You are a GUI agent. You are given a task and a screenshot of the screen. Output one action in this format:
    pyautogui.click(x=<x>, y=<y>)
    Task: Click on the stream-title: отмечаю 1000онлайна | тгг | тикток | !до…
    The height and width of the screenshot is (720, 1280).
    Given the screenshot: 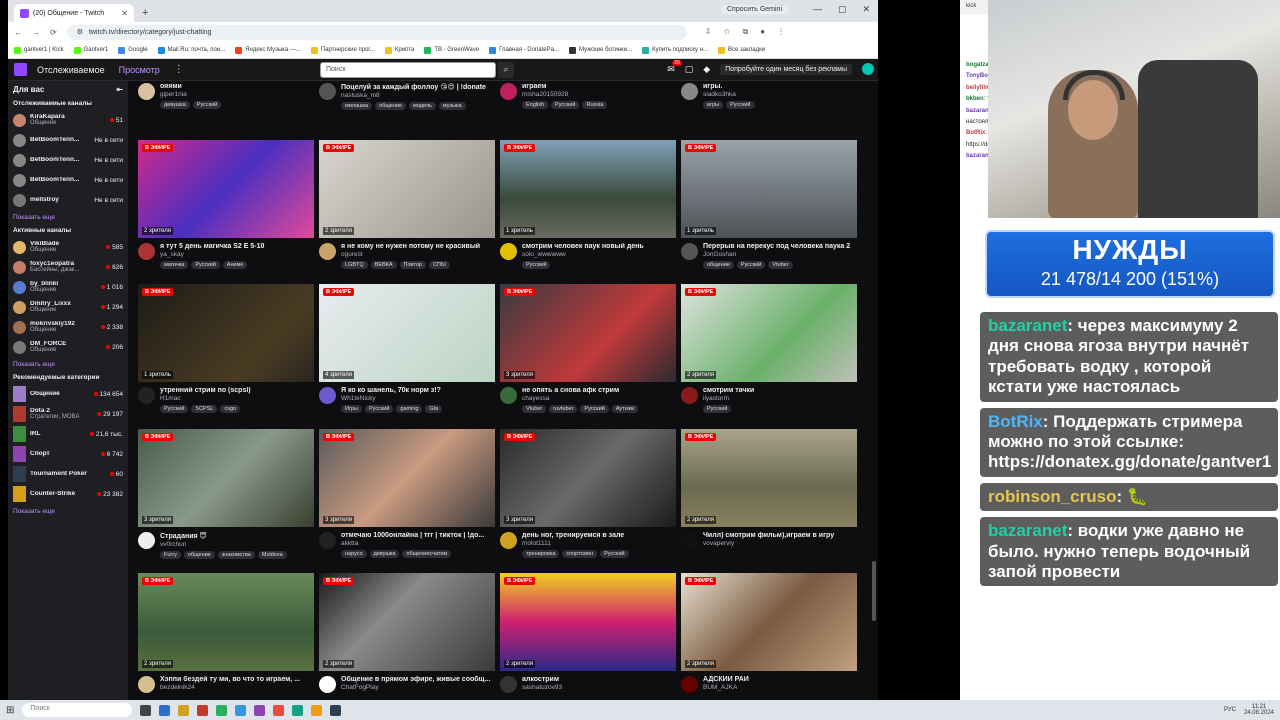 What is the action you would take?
    pyautogui.click(x=418, y=535)
    